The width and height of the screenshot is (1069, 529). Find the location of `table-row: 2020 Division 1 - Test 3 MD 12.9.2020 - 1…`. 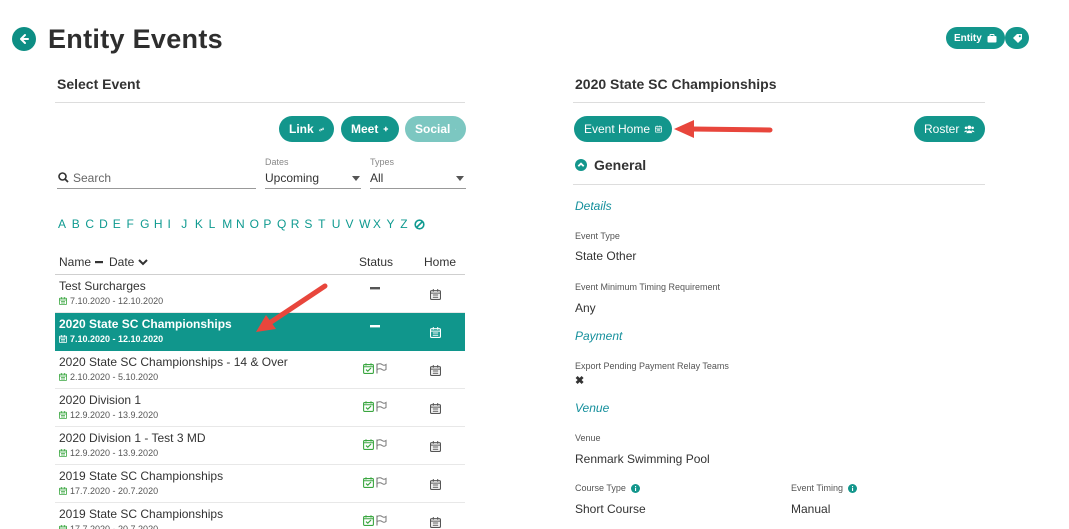

table-row: 2020 Division 1 - Test 3 MD 12.9.2020 - 1… is located at coordinates (260, 446).